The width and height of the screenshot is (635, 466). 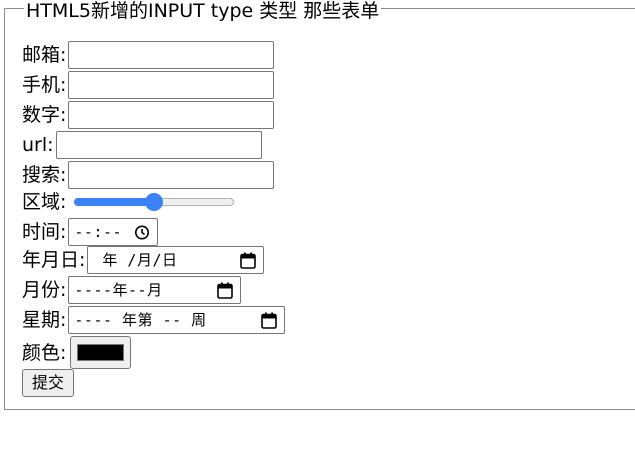 I want to click on range-slider, so click(x=154, y=202).